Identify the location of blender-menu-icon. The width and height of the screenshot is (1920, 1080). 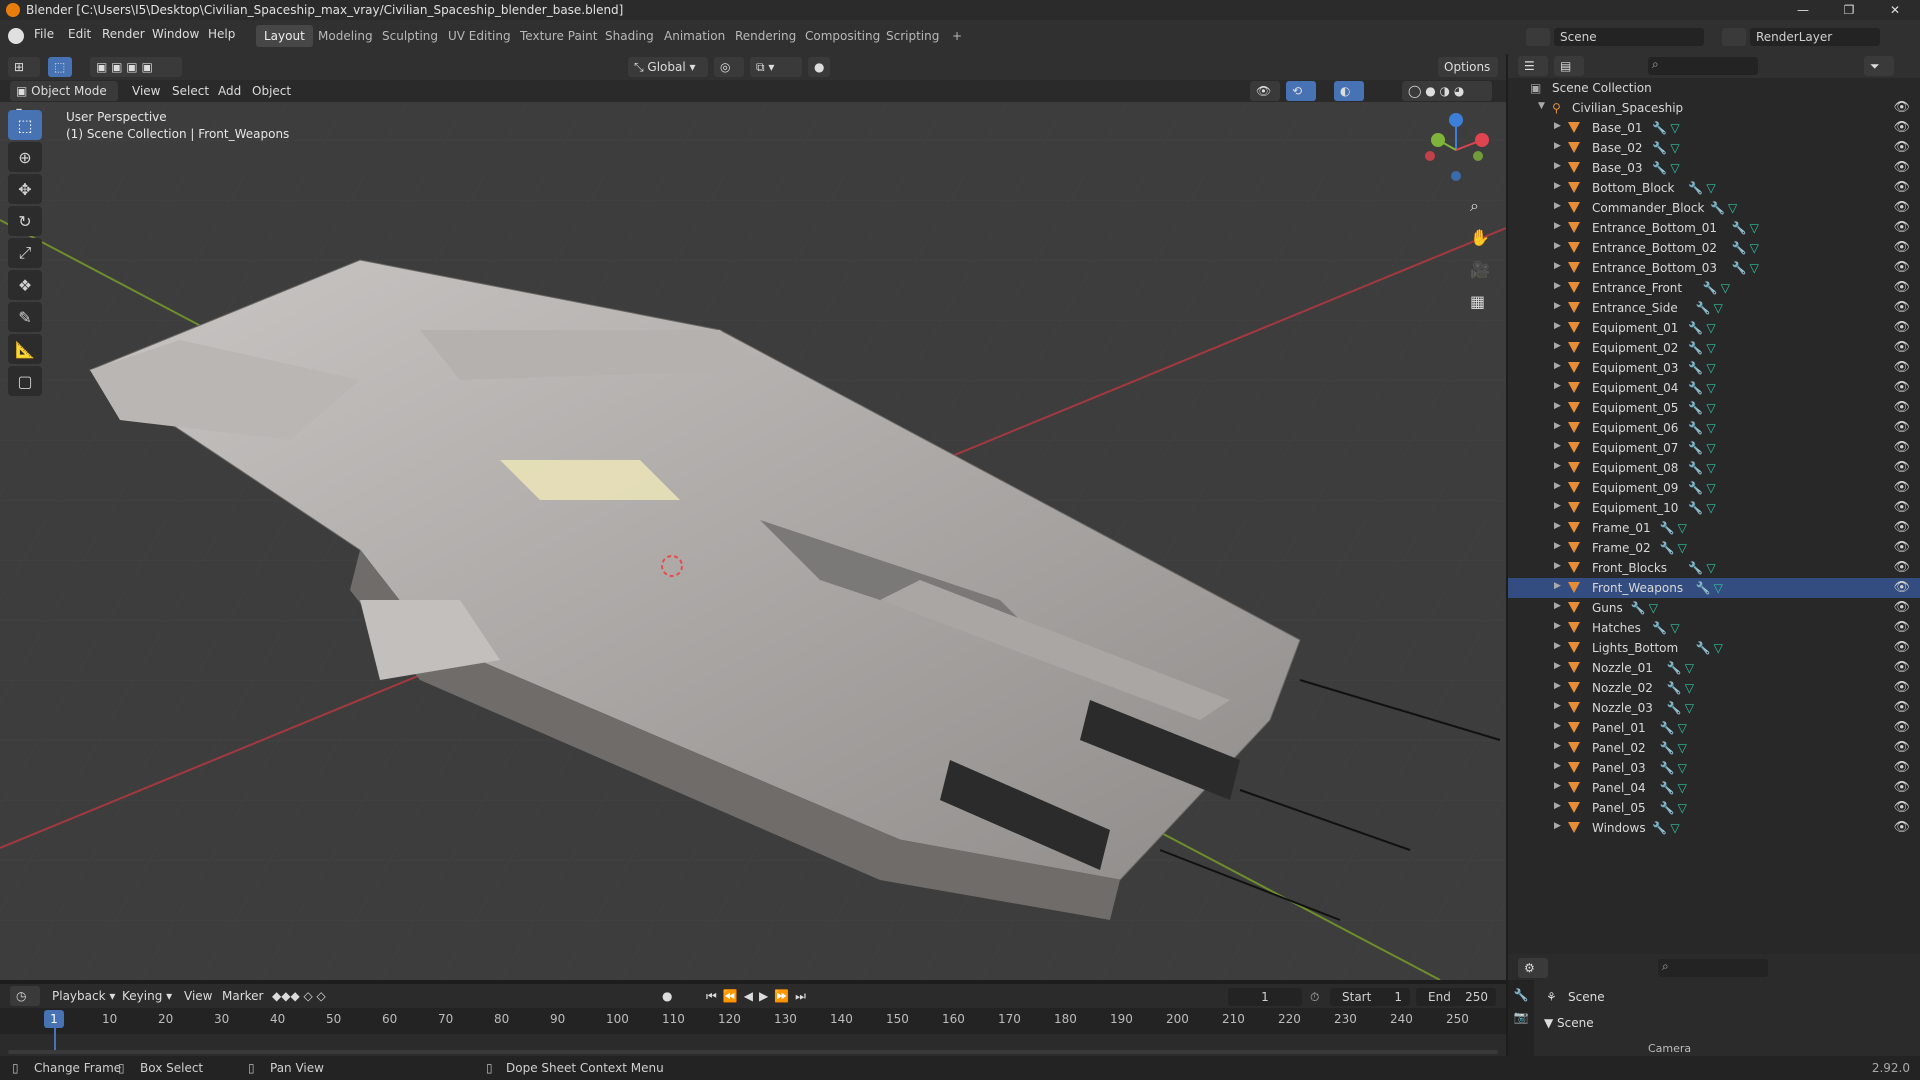
(16, 36).